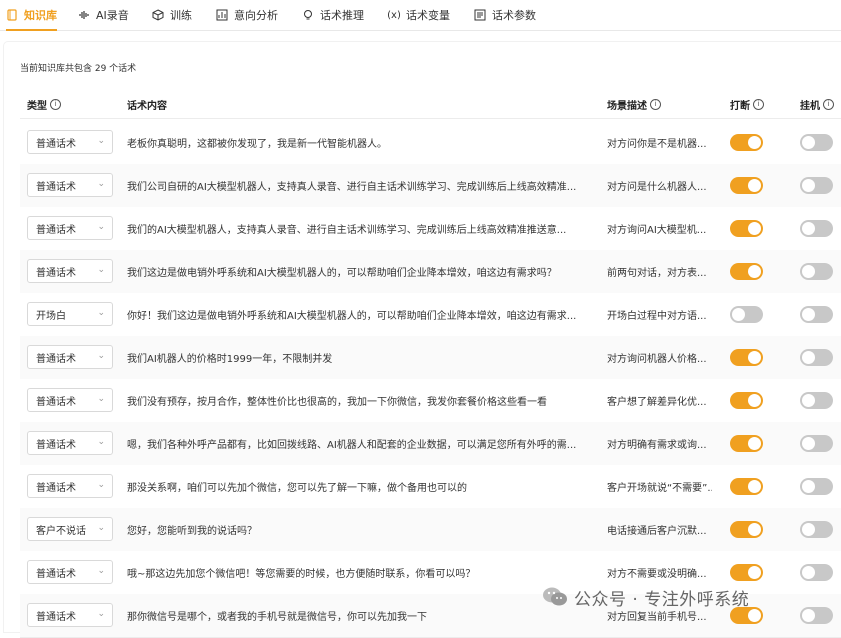 The image size is (841, 638). I want to click on header-divider, so click(430, 118).